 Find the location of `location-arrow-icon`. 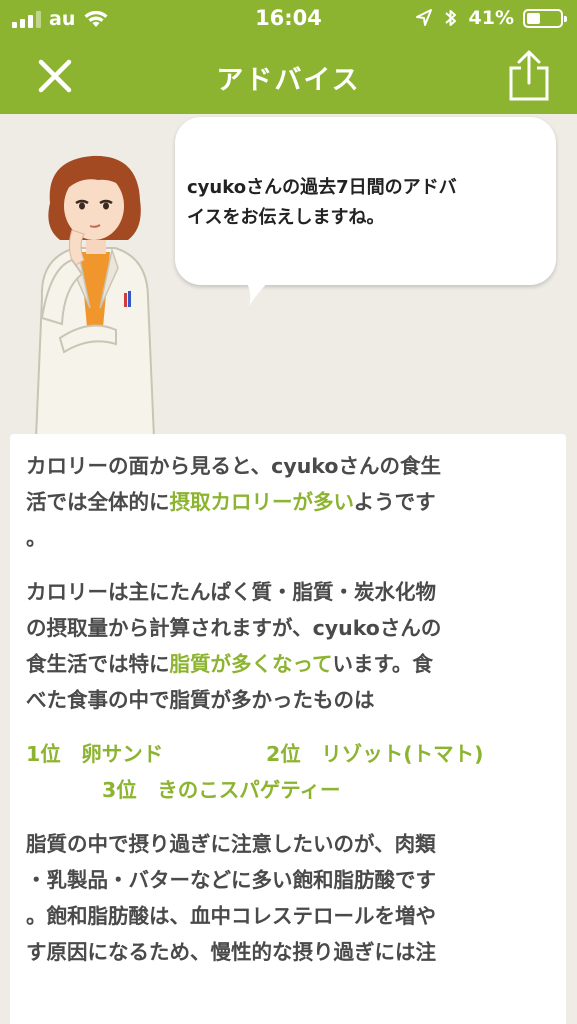

location-arrow-icon is located at coordinates (423, 17).